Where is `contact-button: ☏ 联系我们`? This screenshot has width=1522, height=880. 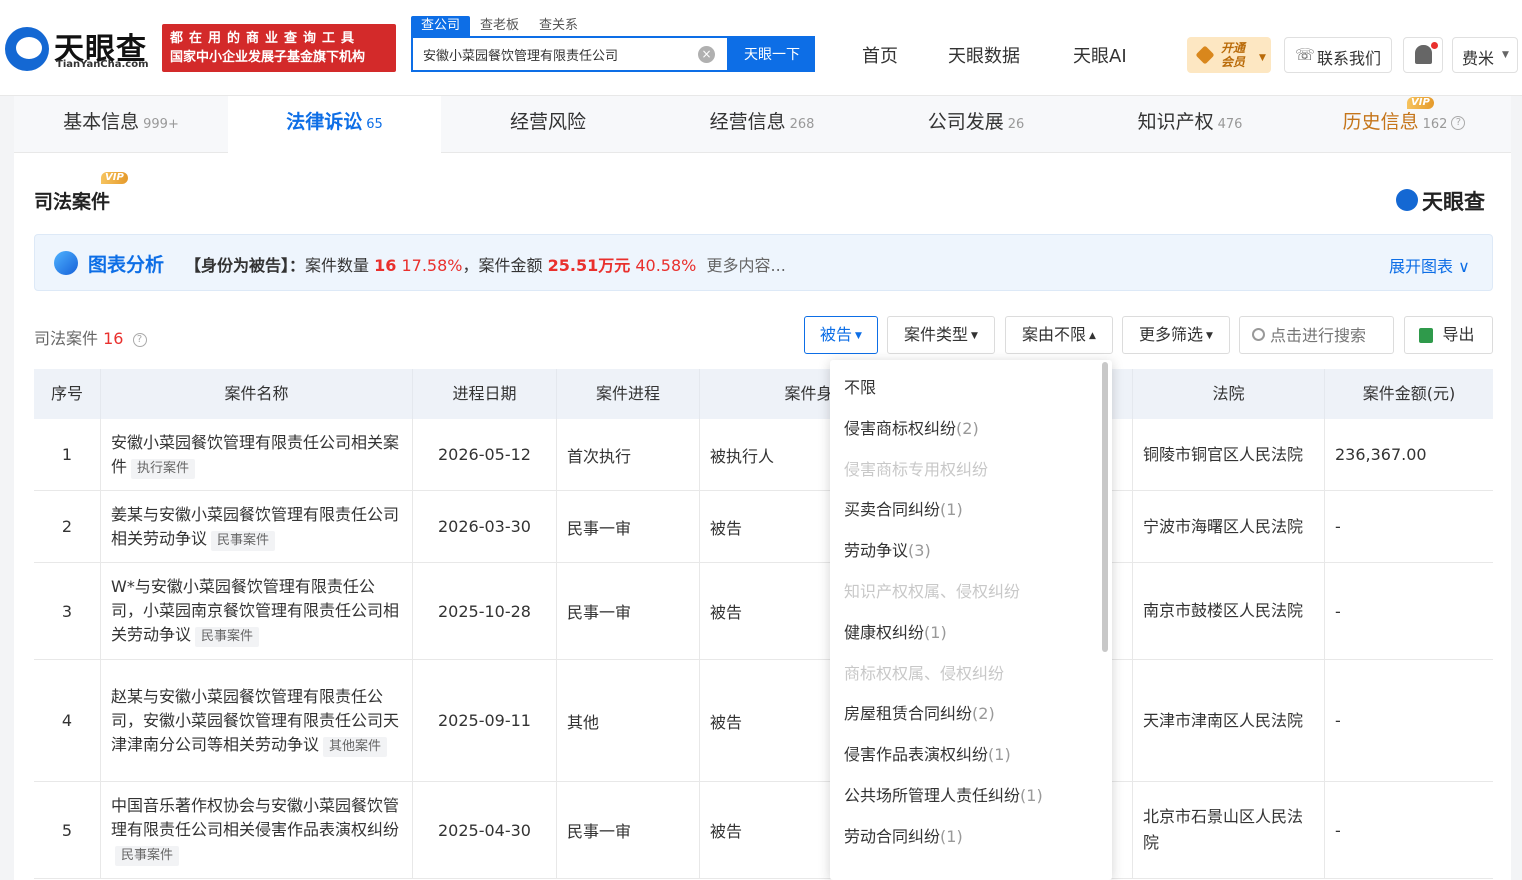
contact-button: ☏ 联系我们 is located at coordinates (1338, 55).